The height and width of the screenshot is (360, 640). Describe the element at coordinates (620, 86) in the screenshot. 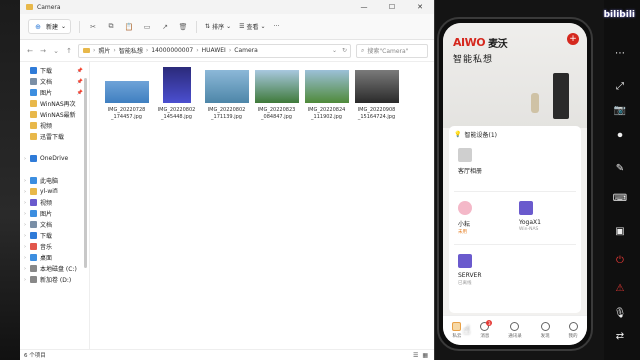

I see `fullscreen-icon: ⤢` at that location.